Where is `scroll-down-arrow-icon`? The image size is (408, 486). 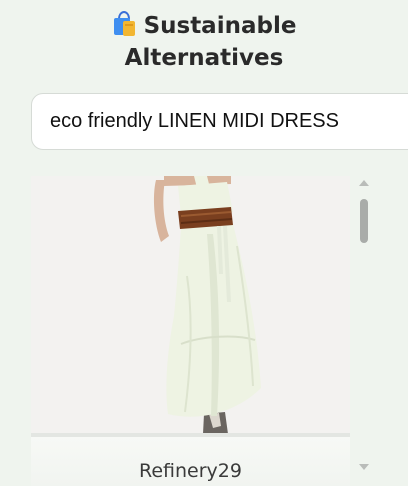 scroll-down-arrow-icon is located at coordinates (364, 467).